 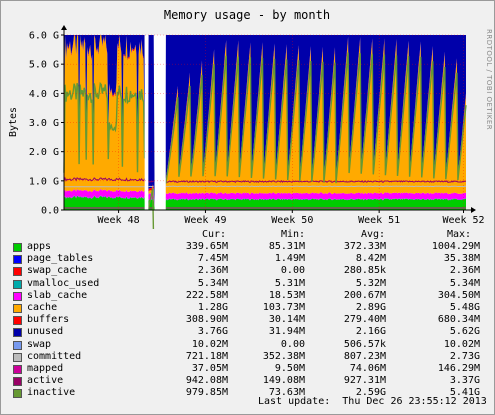 I want to click on legend-max-value: 5.48G, so click(x=464, y=307).